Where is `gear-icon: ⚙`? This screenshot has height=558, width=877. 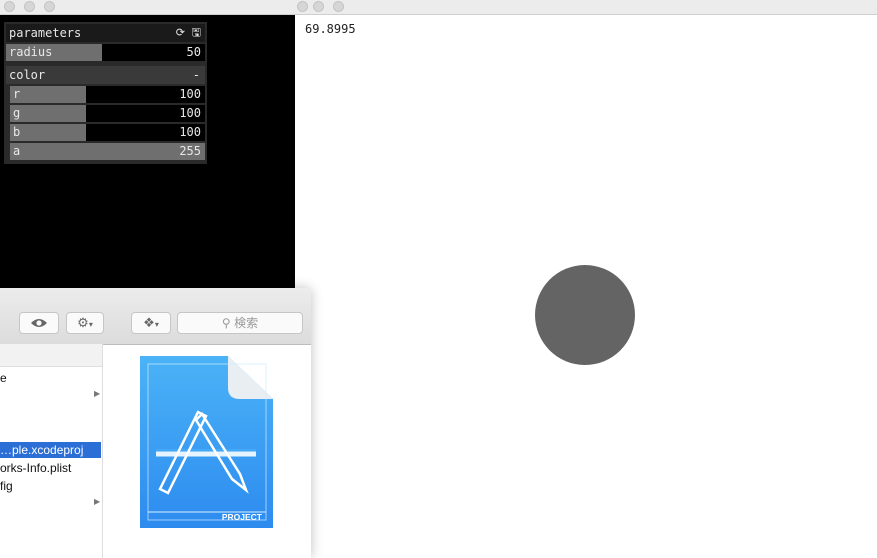 gear-icon: ⚙ is located at coordinates (83, 322).